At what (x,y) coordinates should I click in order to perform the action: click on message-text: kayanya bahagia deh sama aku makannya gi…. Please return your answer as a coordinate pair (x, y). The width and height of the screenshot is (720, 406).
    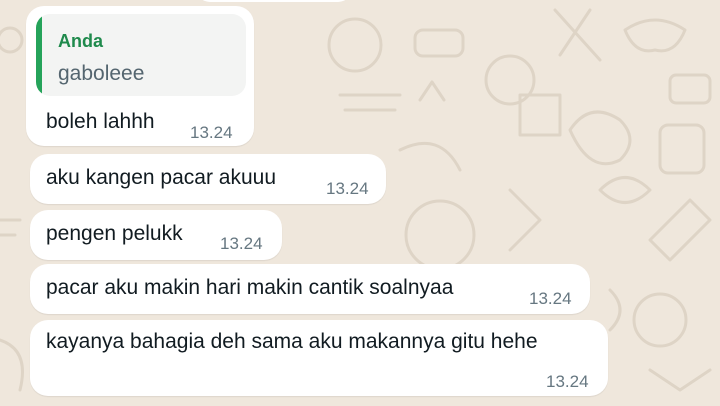
    Looking at the image, I should click on (292, 341).